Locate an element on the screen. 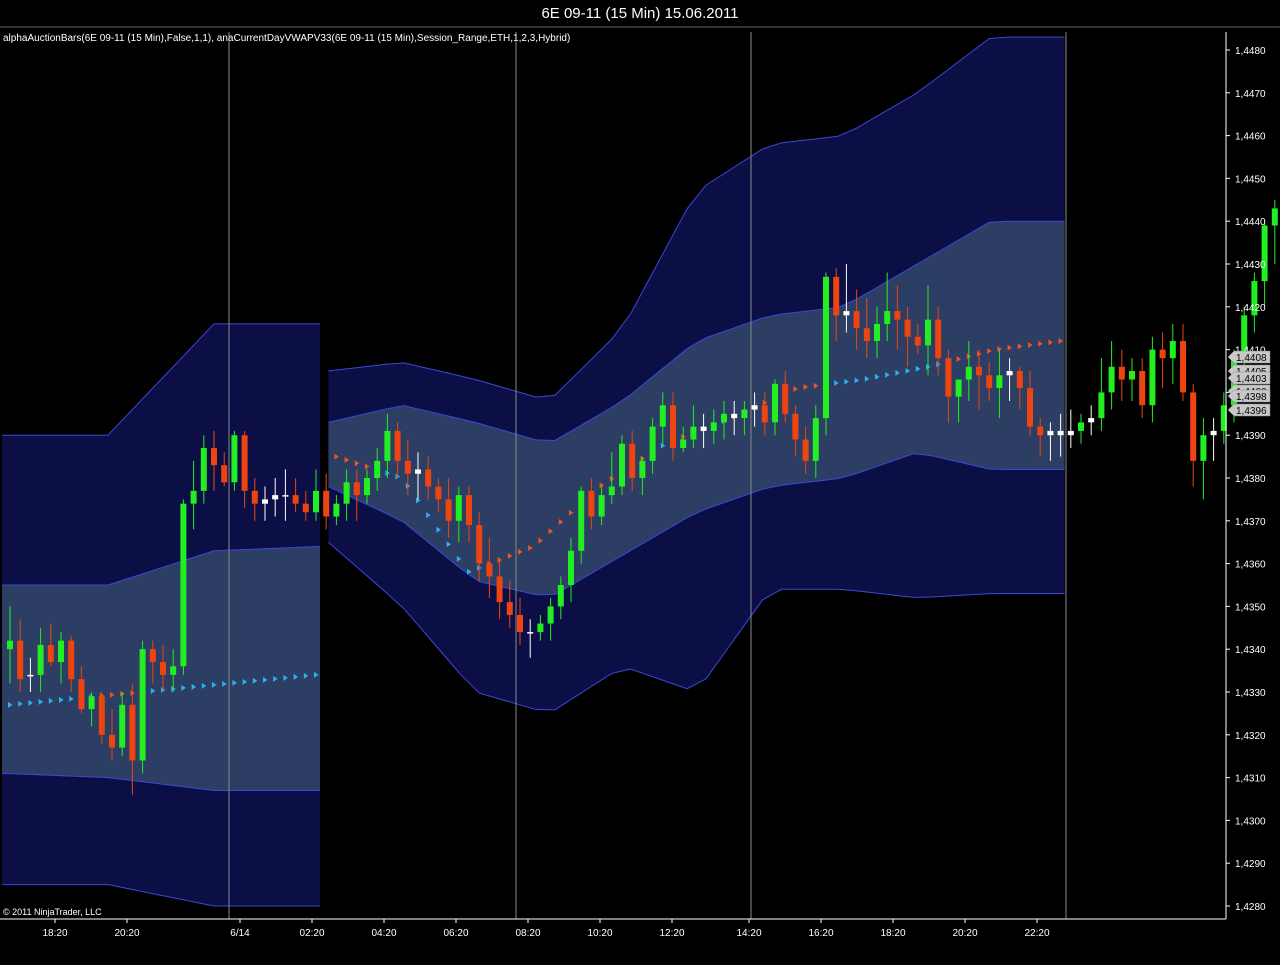 This screenshot has width=1280, height=965. time-tick-label: 14:20 is located at coordinates (748, 933).